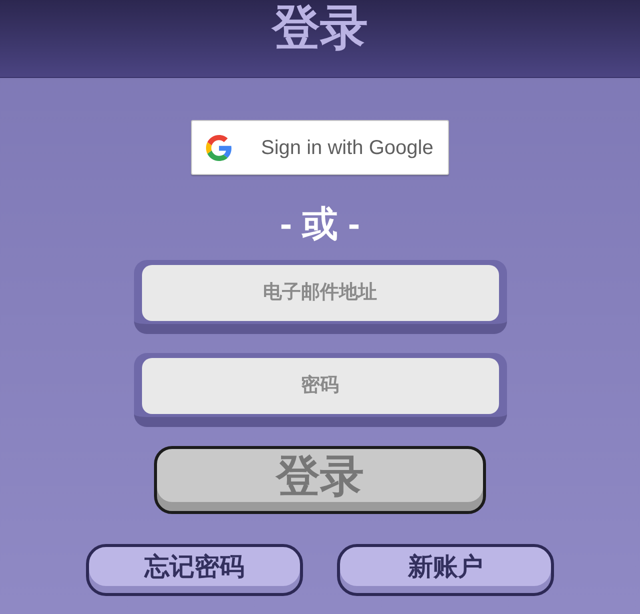 Image resolution: width=640 pixels, height=614 pixels. What do you see at coordinates (320, 29) in the screenshot?
I see `page-title: 登录` at bounding box center [320, 29].